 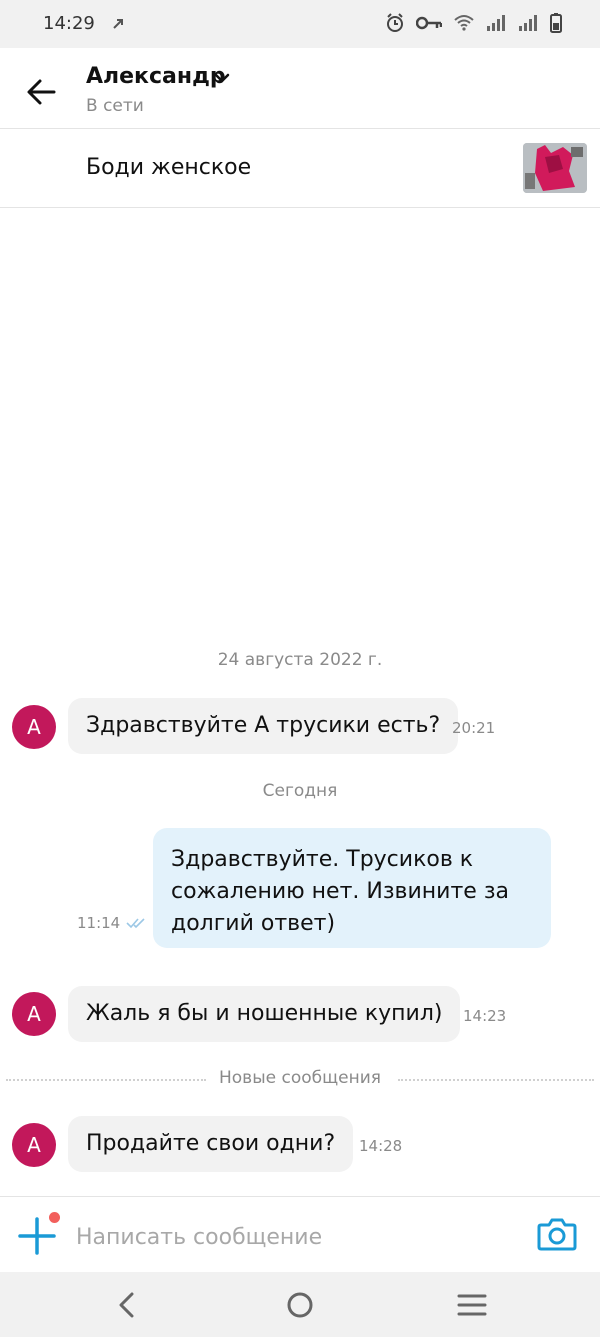 What do you see at coordinates (128, 1305) in the screenshot?
I see `nav-back-icon` at bounding box center [128, 1305].